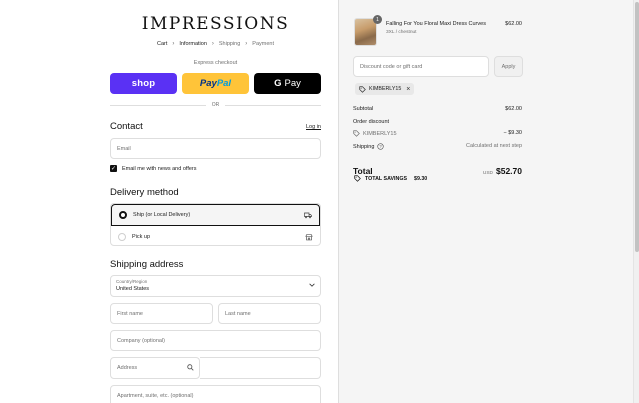 The image size is (639, 403). I want to click on radio-unselected, so click(122, 236).